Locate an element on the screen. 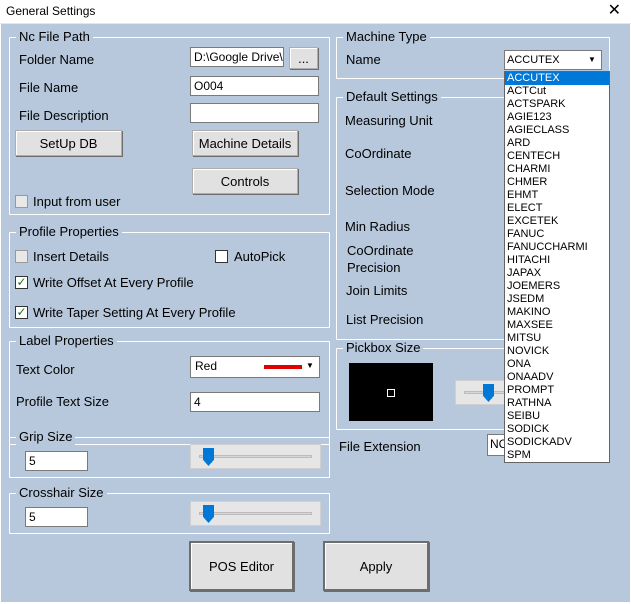  write-taper-checkbox: ✓ is located at coordinates (21, 312).